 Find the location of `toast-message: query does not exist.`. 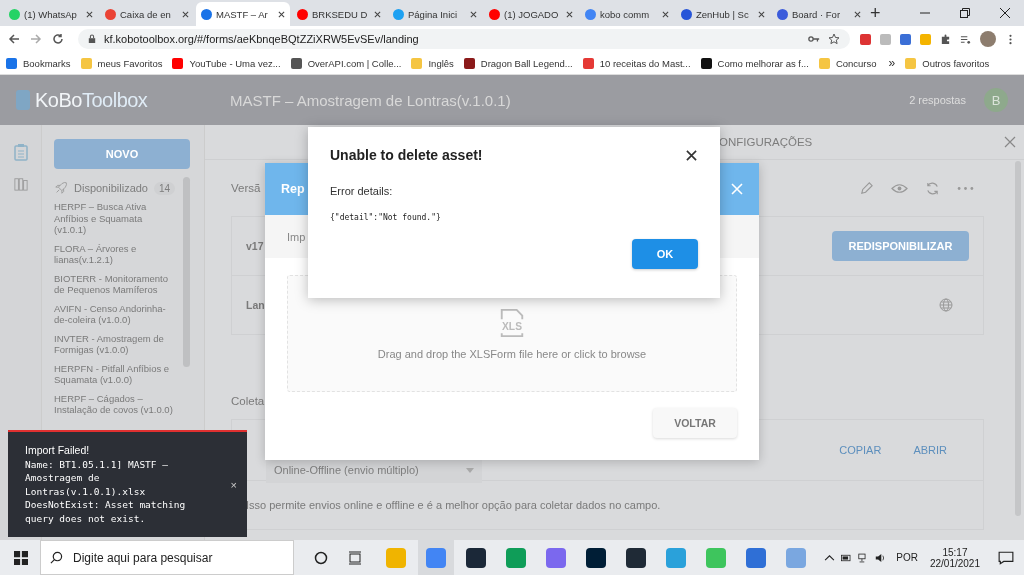

toast-message: query does not exist. is located at coordinates (86, 518).